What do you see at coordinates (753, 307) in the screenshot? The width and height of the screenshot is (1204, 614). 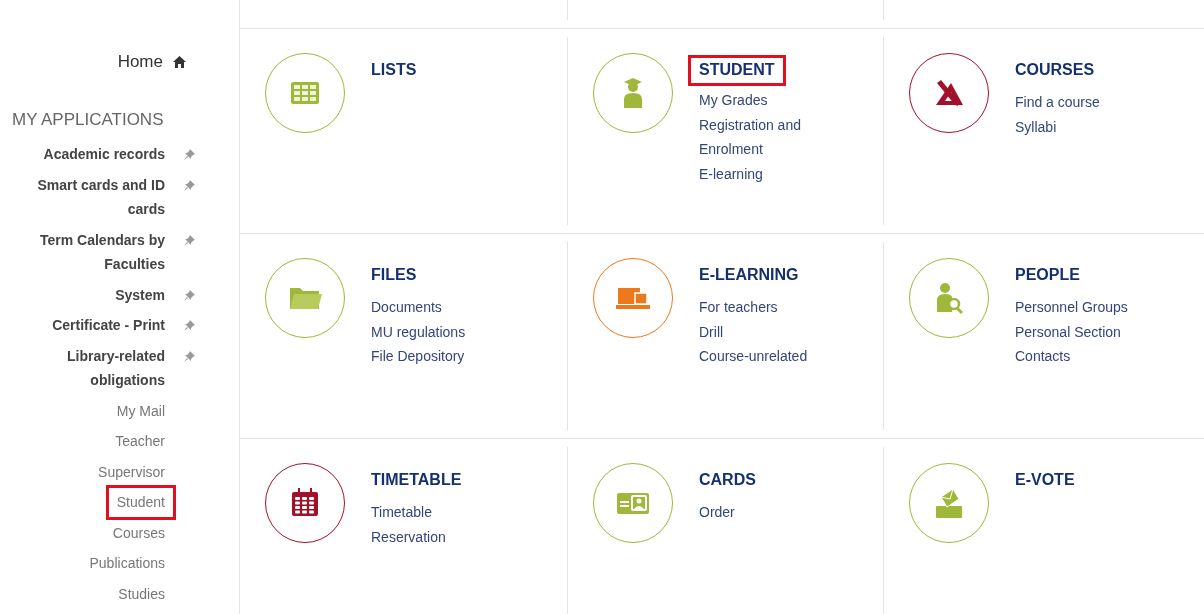 I see `tile-link: For teachers` at bounding box center [753, 307].